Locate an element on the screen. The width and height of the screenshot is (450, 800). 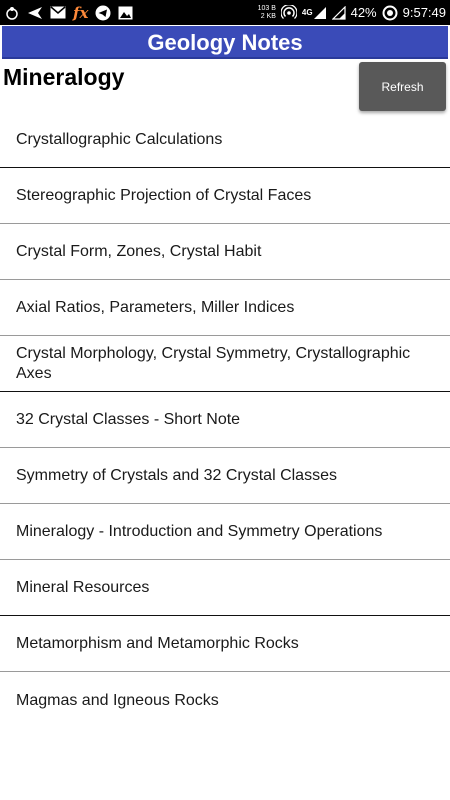
status-bar-notifications: fx is located at coordinates (68, 12).